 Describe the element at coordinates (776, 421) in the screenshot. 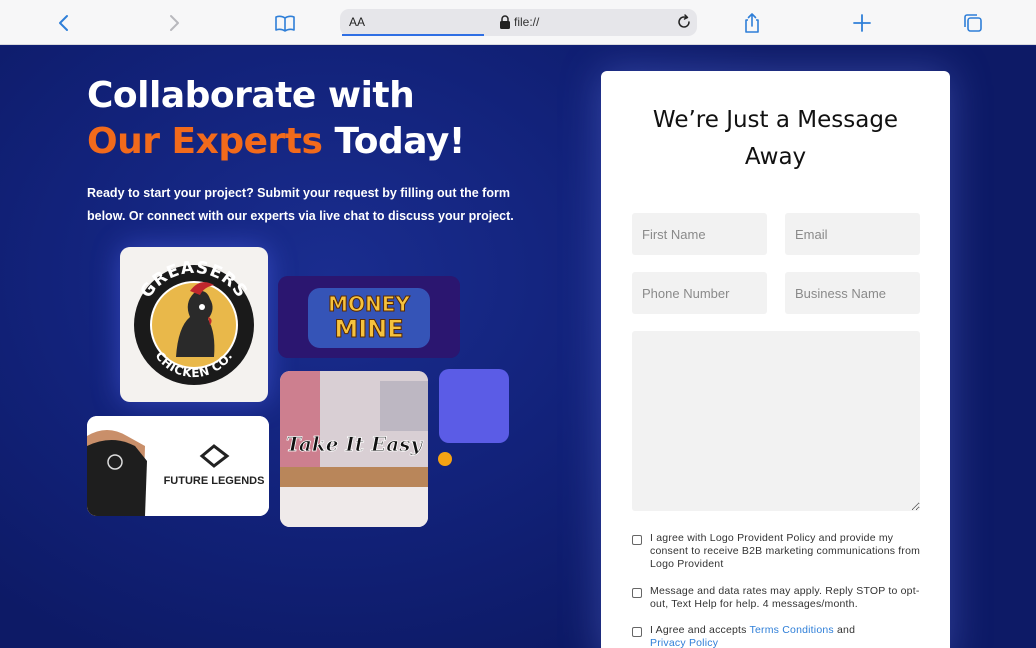

I see `message-textarea` at that location.